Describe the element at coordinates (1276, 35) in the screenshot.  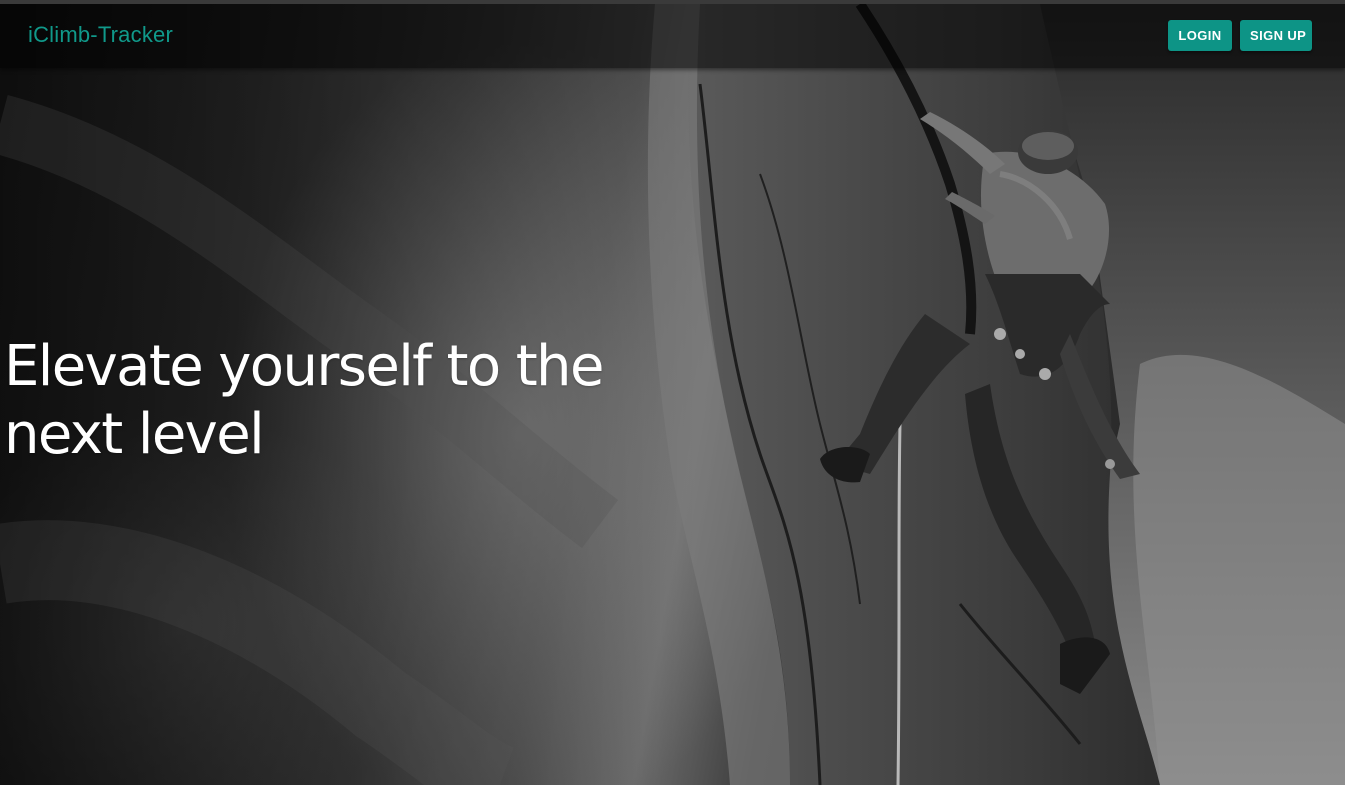
I see `signup-button: SIGN UP` at that location.